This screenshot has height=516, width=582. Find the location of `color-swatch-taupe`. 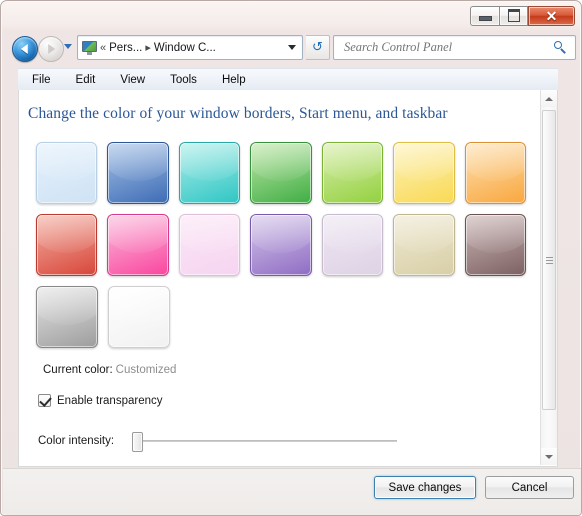

color-swatch-taupe is located at coordinates (495, 245).